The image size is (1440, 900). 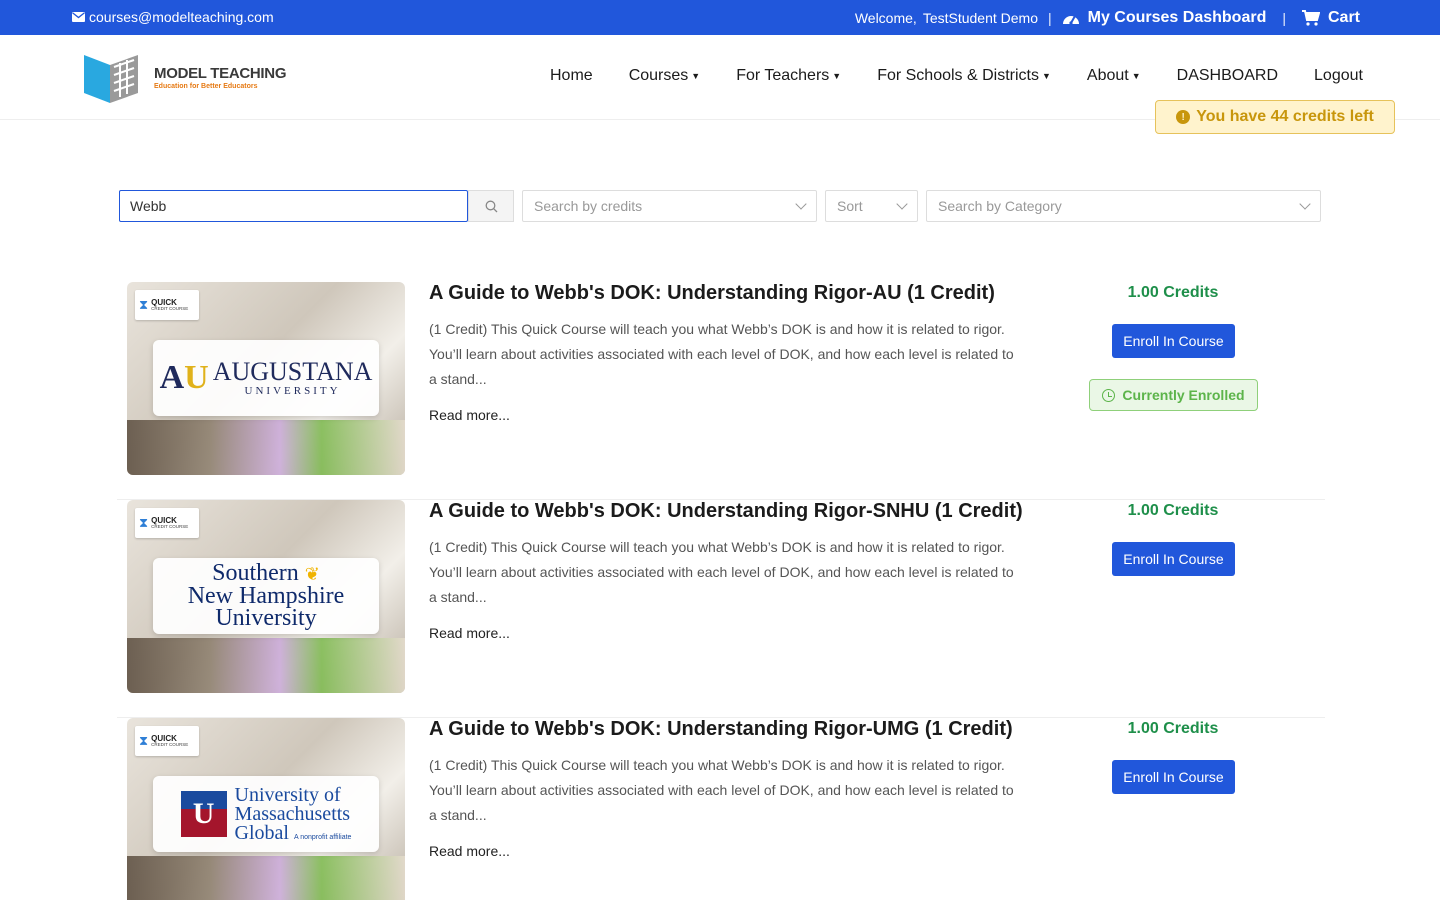 I want to click on info-icon: !, so click(x=1183, y=117).